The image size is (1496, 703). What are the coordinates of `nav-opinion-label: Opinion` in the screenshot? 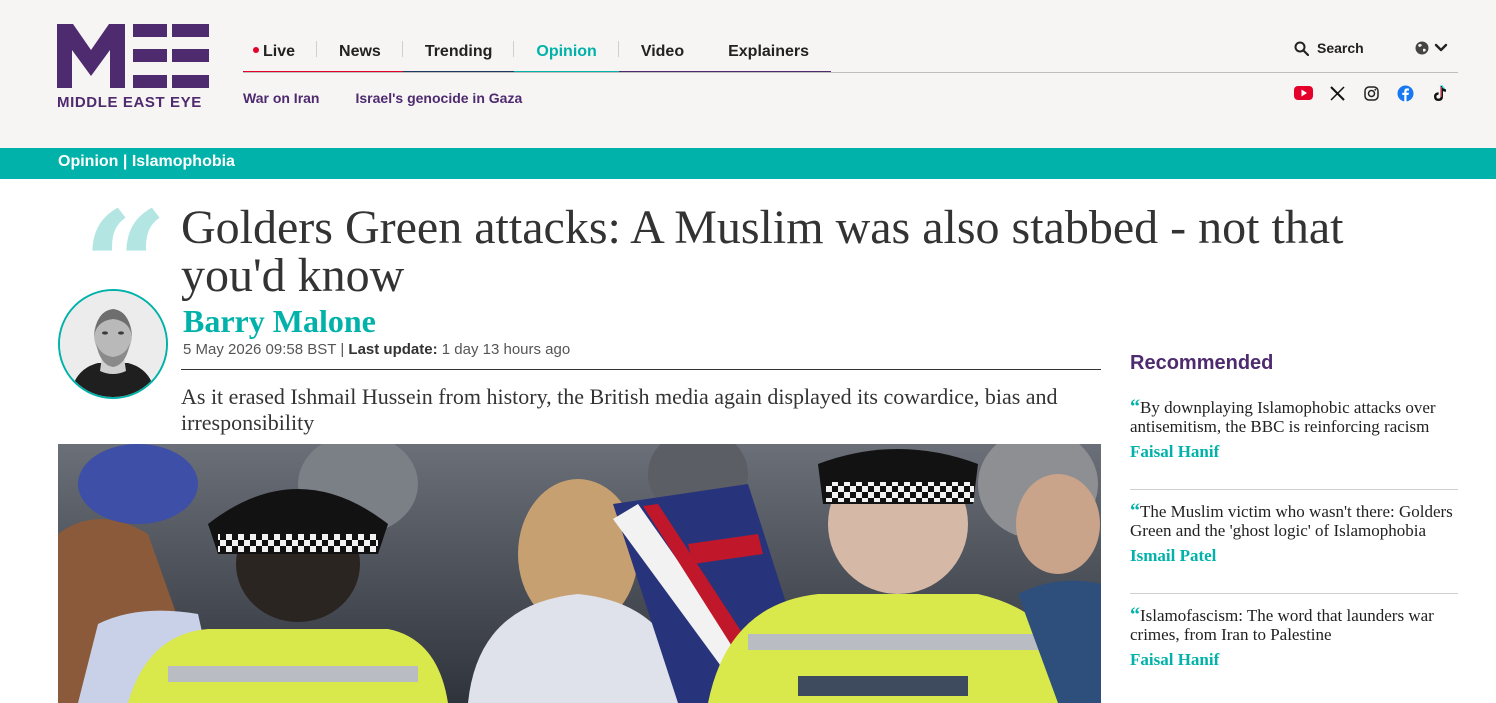 It's located at (566, 51).